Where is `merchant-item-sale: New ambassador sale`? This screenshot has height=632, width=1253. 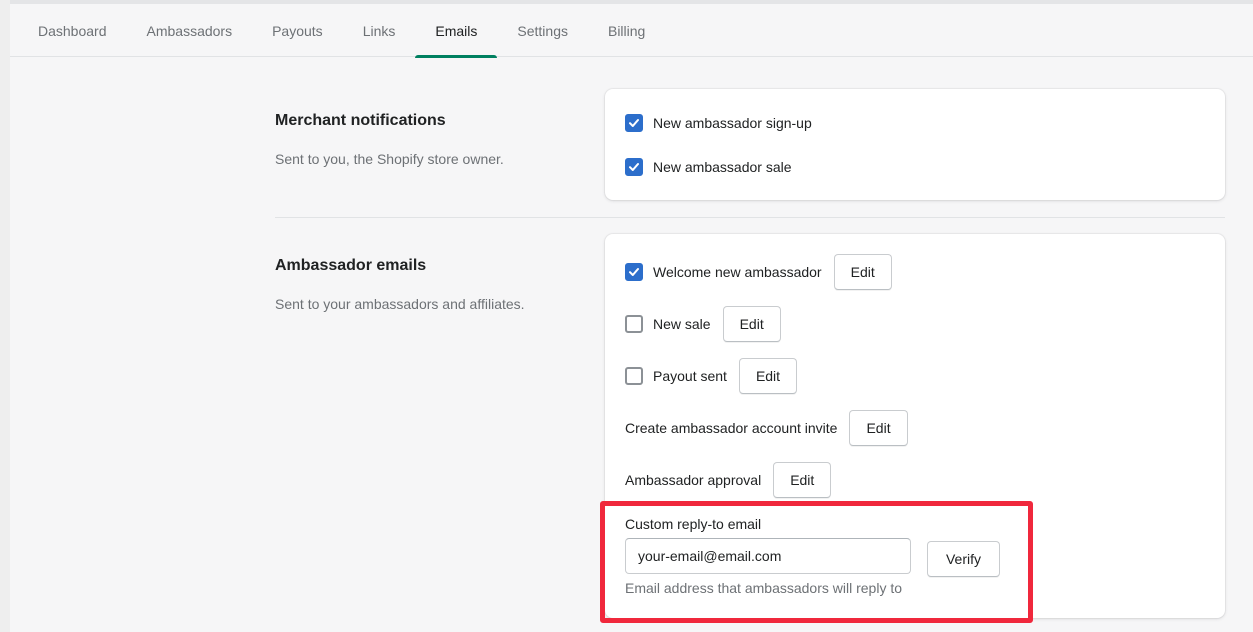 merchant-item-sale: New ambassador sale is located at coordinates (708, 167).